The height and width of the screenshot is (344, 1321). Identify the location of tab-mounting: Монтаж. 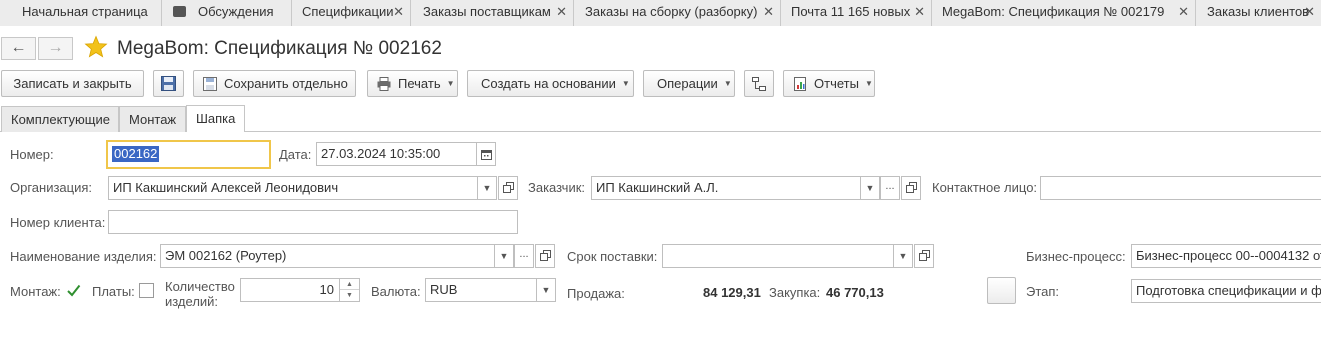
(152, 119).